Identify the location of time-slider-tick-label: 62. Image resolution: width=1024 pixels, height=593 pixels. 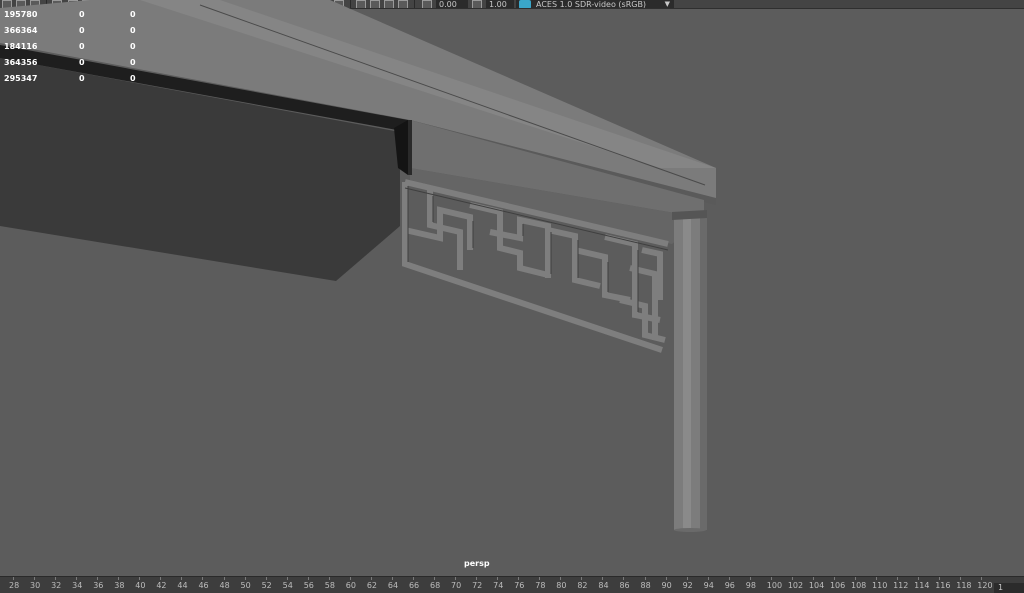
(372, 585).